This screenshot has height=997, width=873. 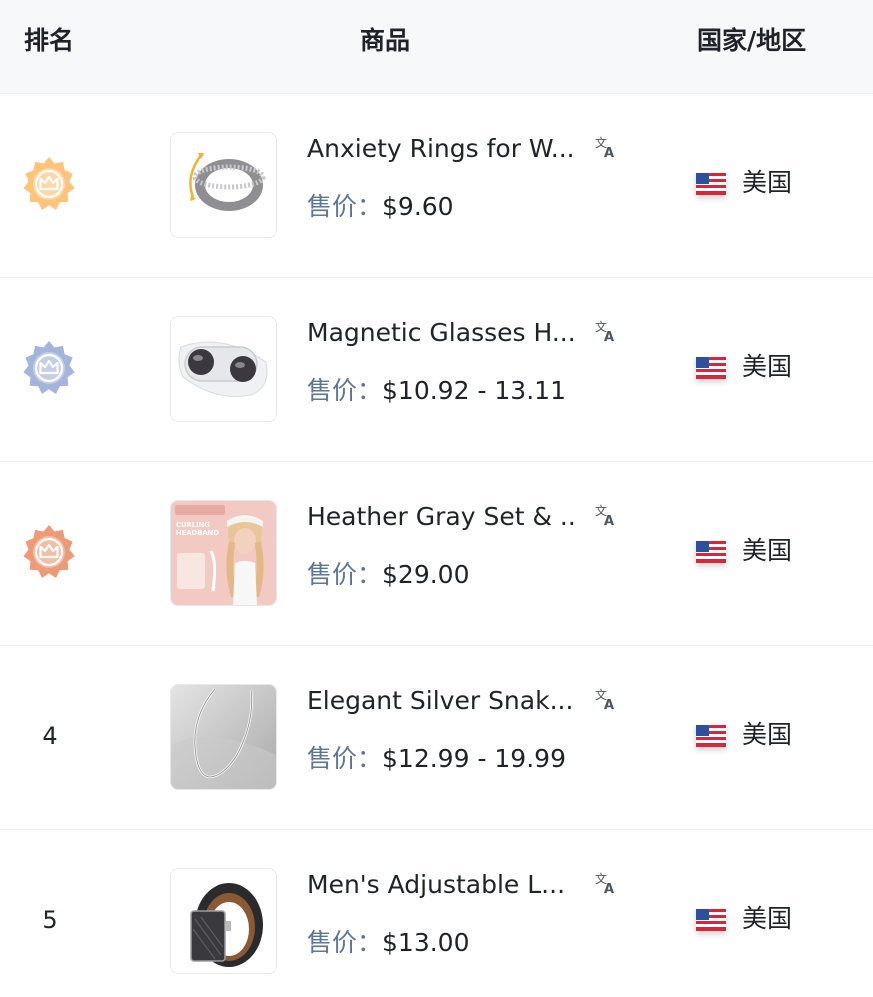 What do you see at coordinates (426, 574) in the screenshot?
I see `price-value: $29.00` at bounding box center [426, 574].